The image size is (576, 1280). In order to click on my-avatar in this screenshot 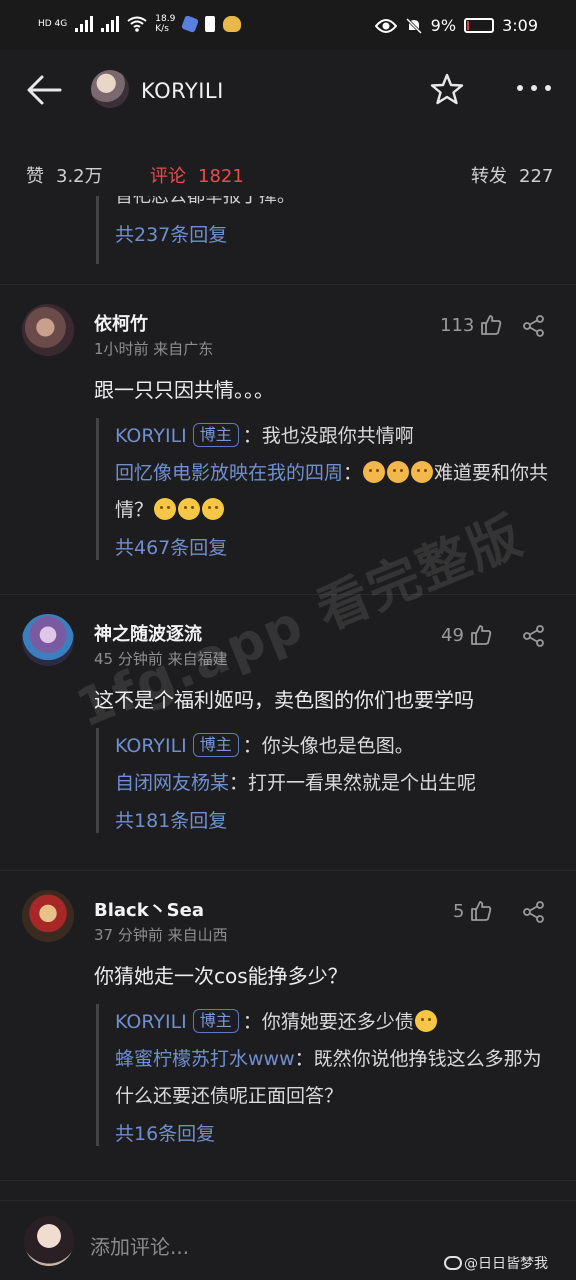, I will do `click(49, 1241)`.